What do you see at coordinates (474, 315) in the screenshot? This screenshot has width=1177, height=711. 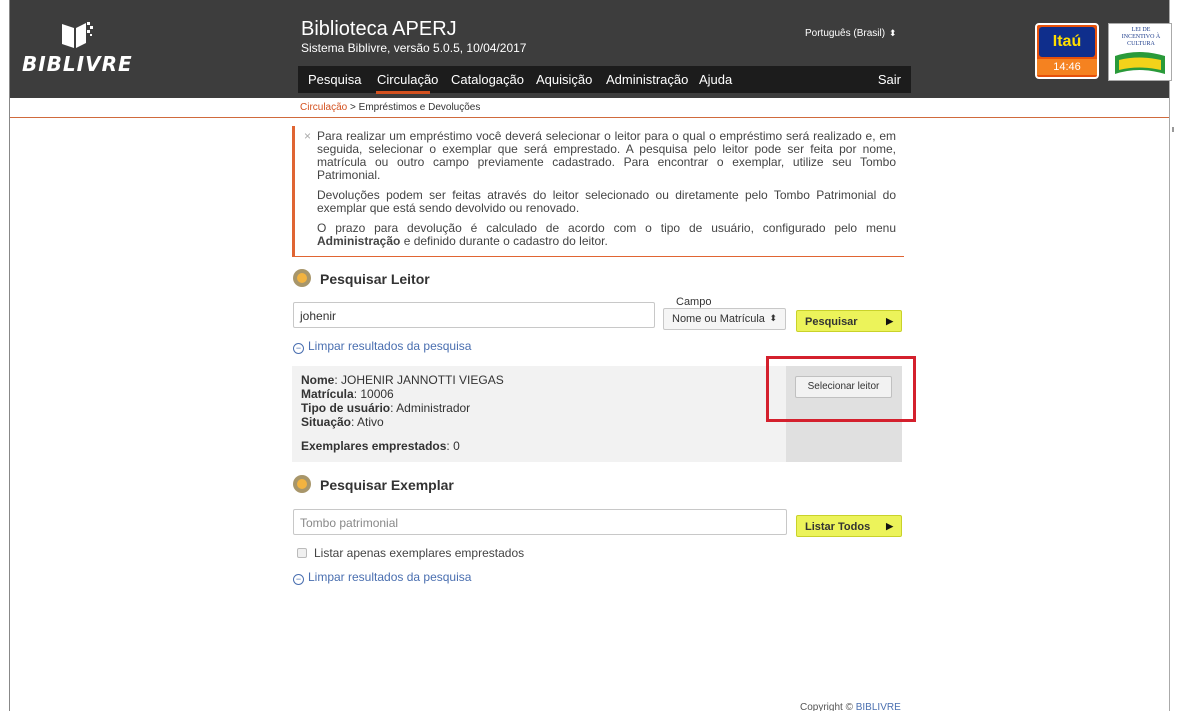 I see `reader-search-input: johenir` at bounding box center [474, 315].